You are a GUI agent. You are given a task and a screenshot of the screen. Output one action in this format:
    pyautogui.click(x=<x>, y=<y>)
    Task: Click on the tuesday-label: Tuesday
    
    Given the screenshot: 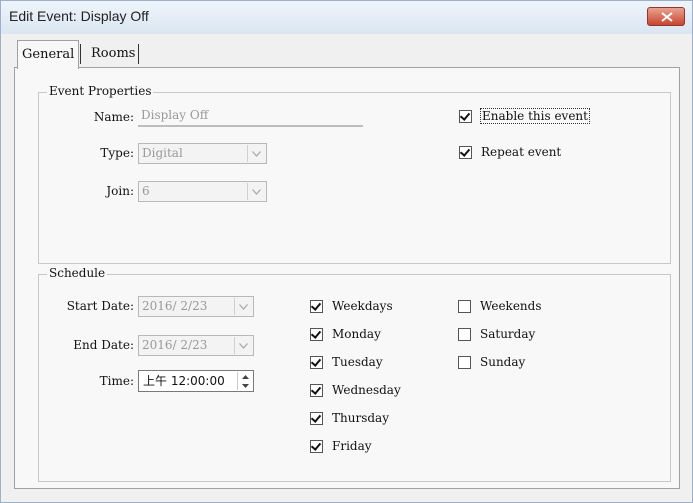 What is the action you would take?
    pyautogui.click(x=357, y=362)
    